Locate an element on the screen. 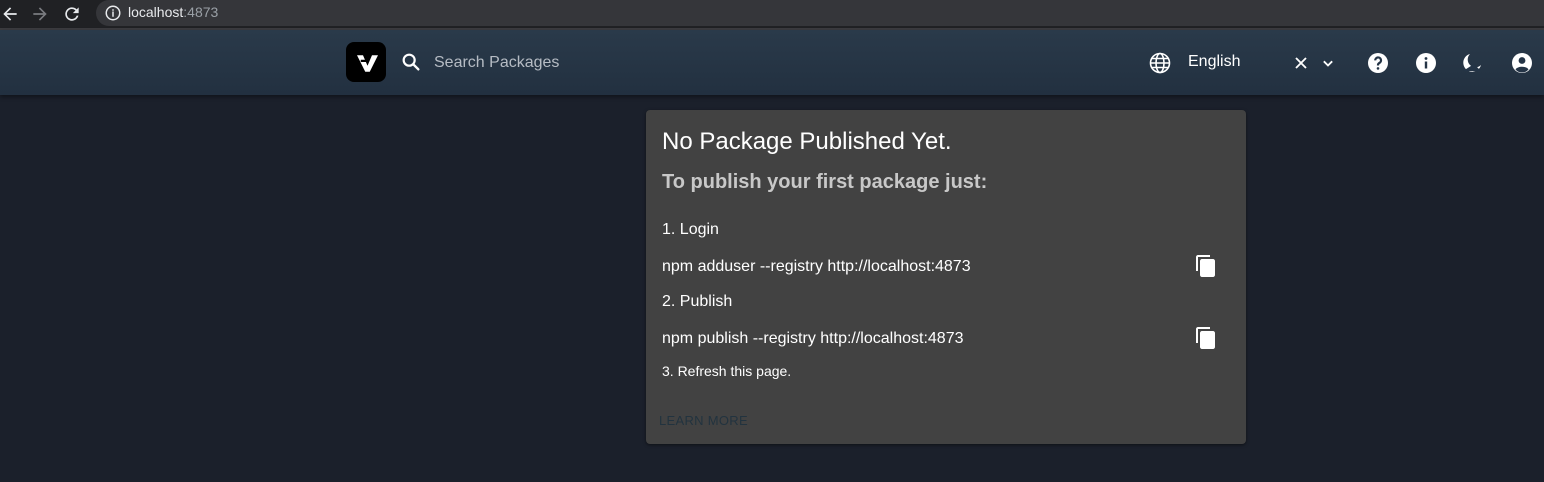 This screenshot has width=1544, height=482. chevron-down-icon is located at coordinates (1328, 63).